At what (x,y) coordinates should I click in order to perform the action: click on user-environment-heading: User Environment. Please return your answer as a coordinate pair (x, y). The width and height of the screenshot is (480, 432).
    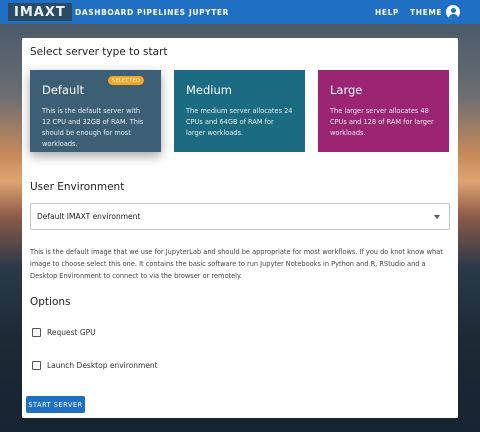
    Looking at the image, I should click on (77, 187).